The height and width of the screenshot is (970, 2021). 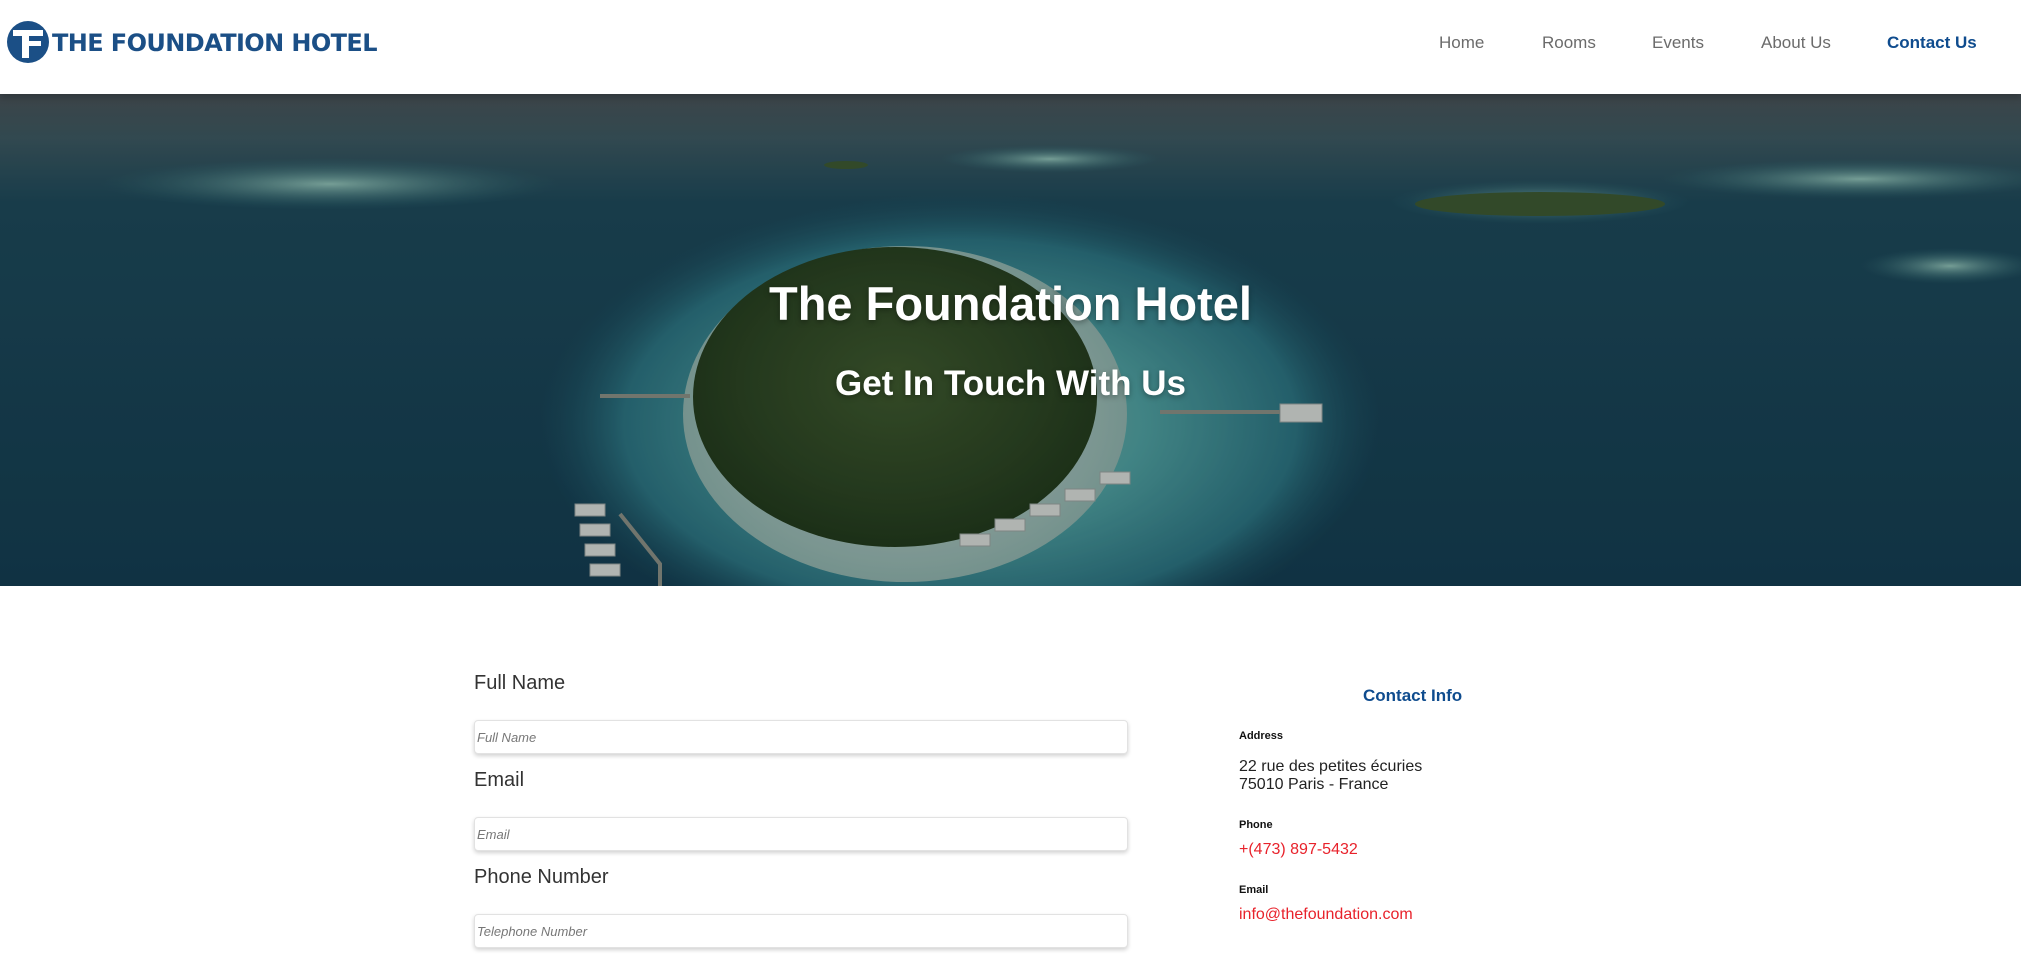 What do you see at coordinates (1314, 784) in the screenshot?
I see `address-line-2: 75010 Paris - France` at bounding box center [1314, 784].